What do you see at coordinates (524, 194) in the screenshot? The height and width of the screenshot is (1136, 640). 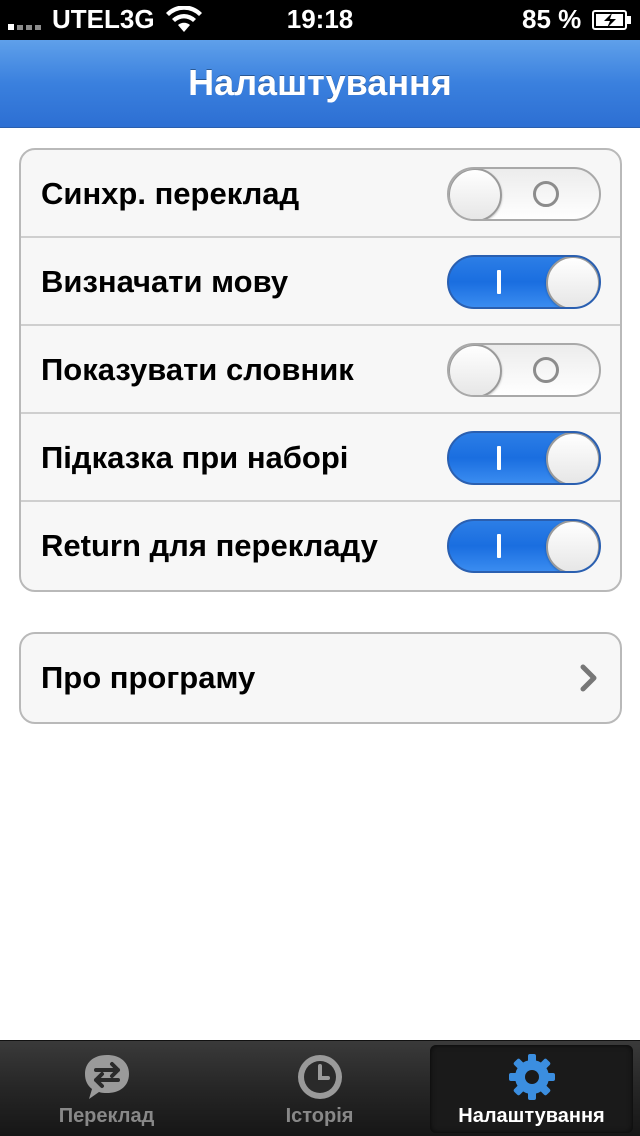 I see `sync-translate-switch` at bounding box center [524, 194].